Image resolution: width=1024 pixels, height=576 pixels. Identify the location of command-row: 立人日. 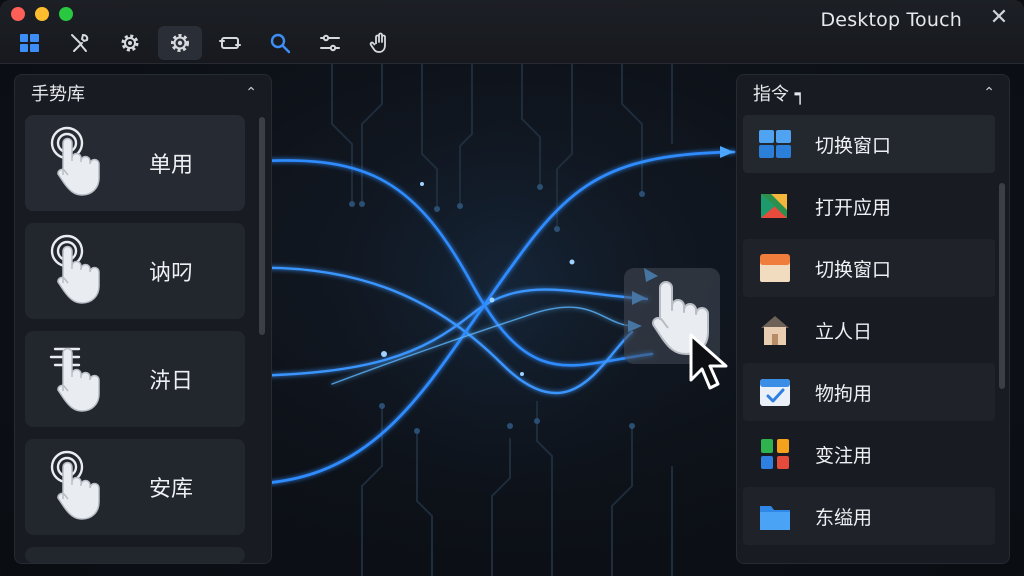
(869, 330).